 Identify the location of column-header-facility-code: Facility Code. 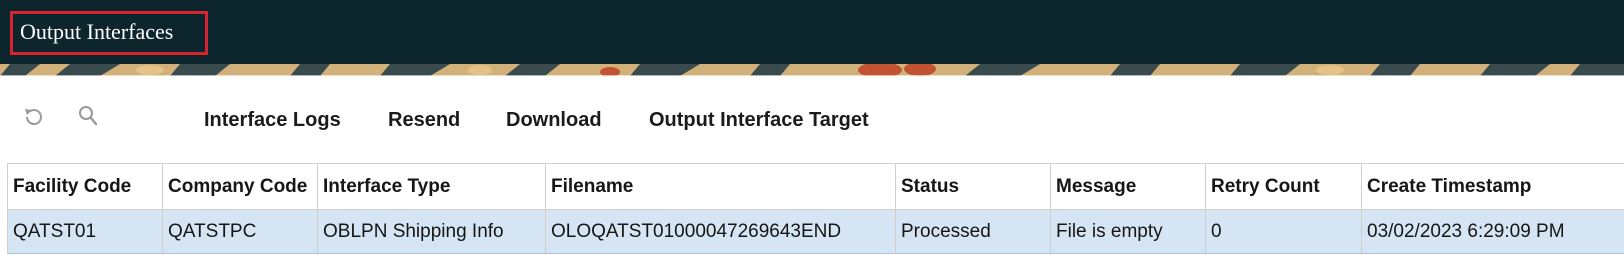
(85, 186).